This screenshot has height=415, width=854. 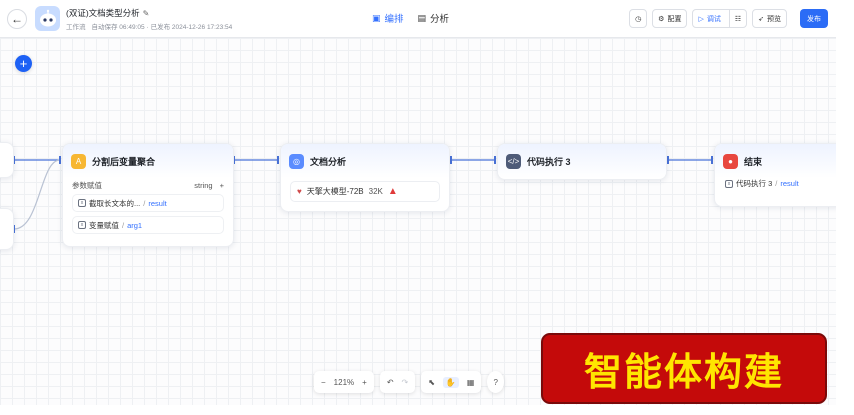 I want to click on node-header: A 分割后变量聚合, so click(x=148, y=161).